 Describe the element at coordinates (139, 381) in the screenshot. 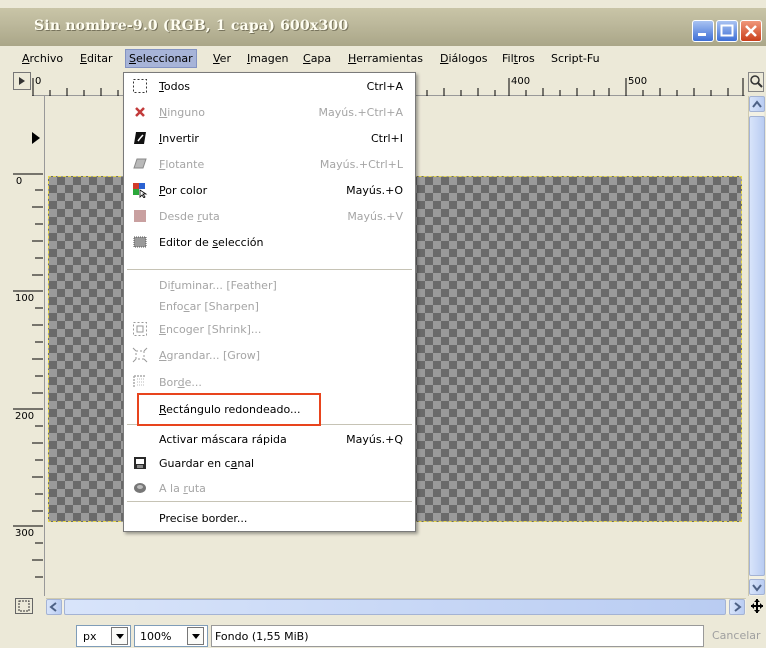

I see `border-selection-icon` at that location.